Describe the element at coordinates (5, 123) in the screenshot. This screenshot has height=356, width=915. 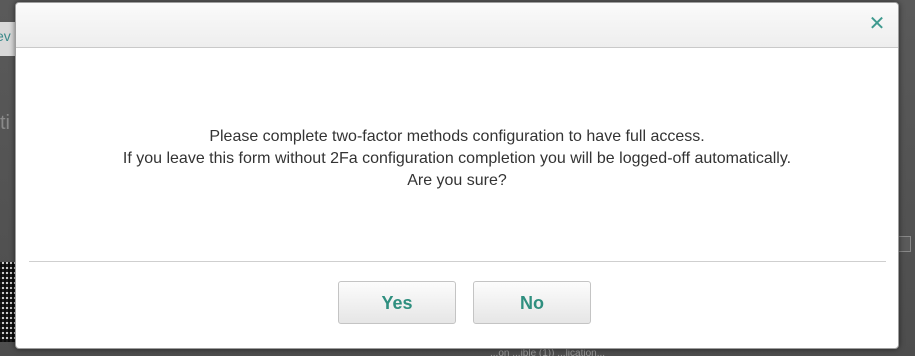
I see `background-heading-fragment: ti` at that location.